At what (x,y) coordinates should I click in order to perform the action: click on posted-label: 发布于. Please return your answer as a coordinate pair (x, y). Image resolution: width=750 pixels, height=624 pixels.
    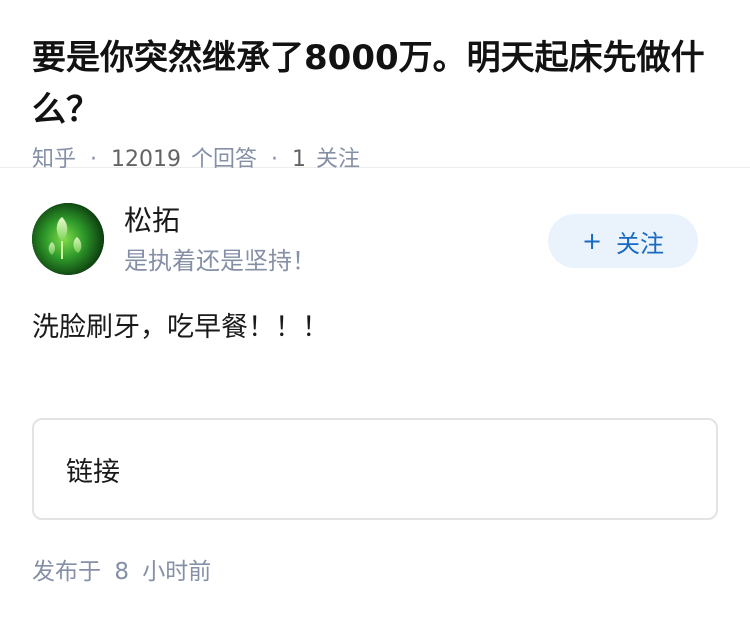
    Looking at the image, I should click on (66, 572).